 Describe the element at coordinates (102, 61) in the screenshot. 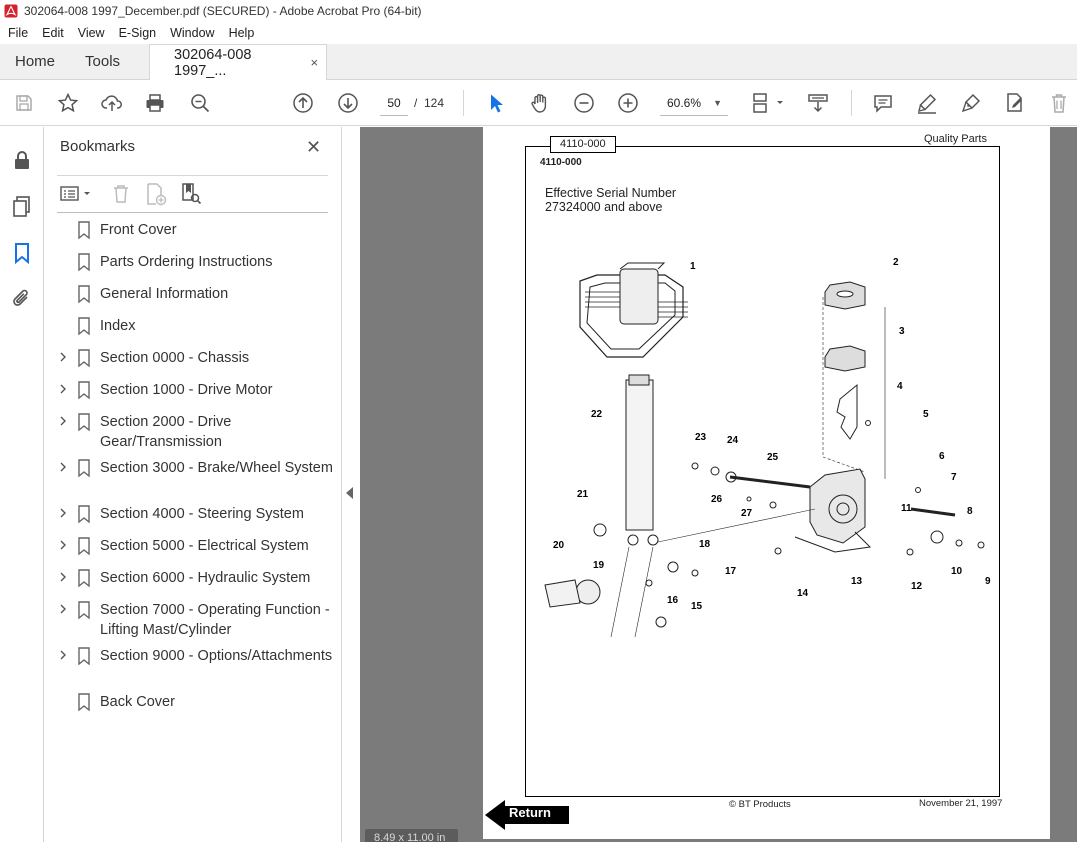

I see `tab-tools: Tools` at that location.